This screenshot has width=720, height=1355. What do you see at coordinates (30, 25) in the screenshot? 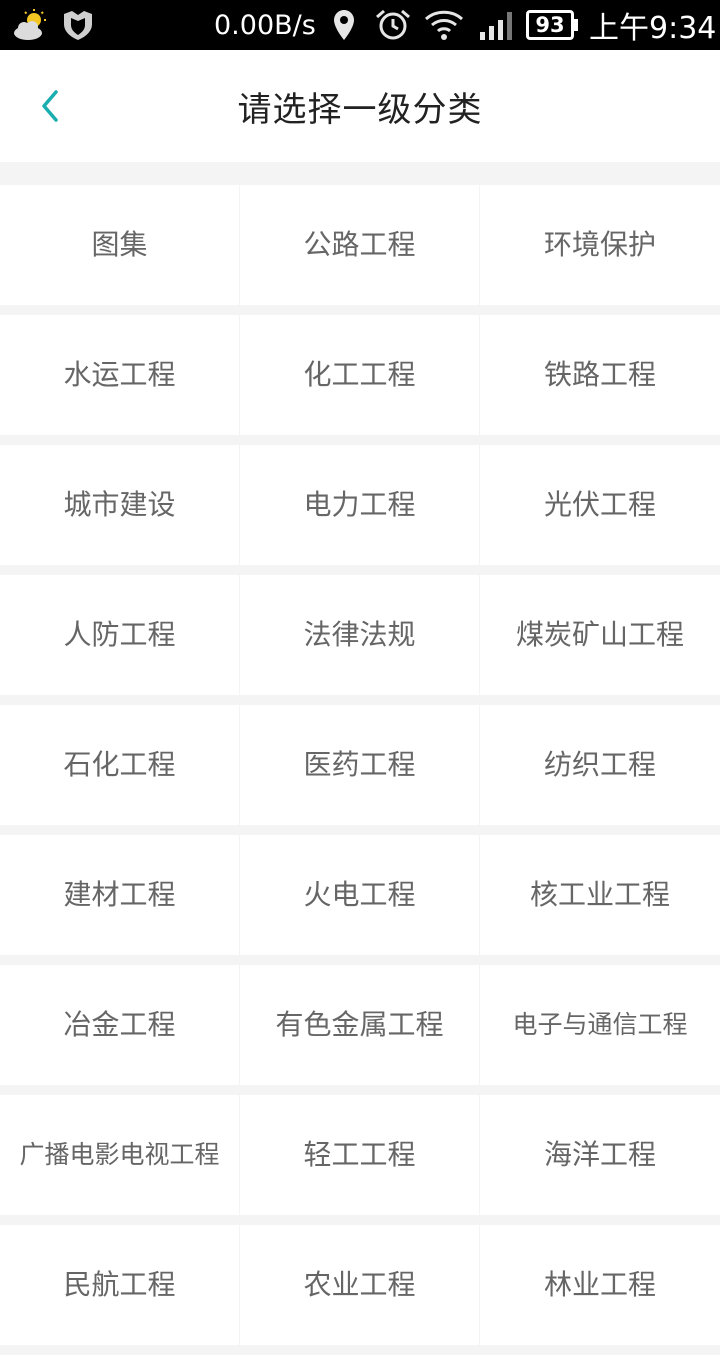
I see `weather-icon` at bounding box center [30, 25].